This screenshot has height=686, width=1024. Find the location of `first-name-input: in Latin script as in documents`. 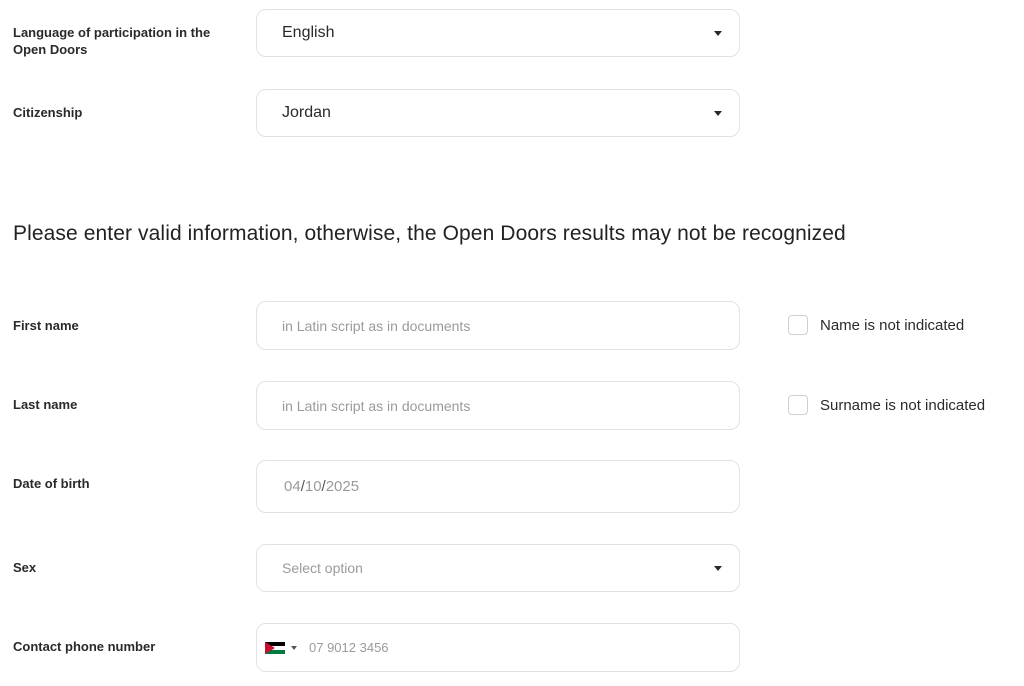

first-name-input: in Latin script as in documents is located at coordinates (498, 325).